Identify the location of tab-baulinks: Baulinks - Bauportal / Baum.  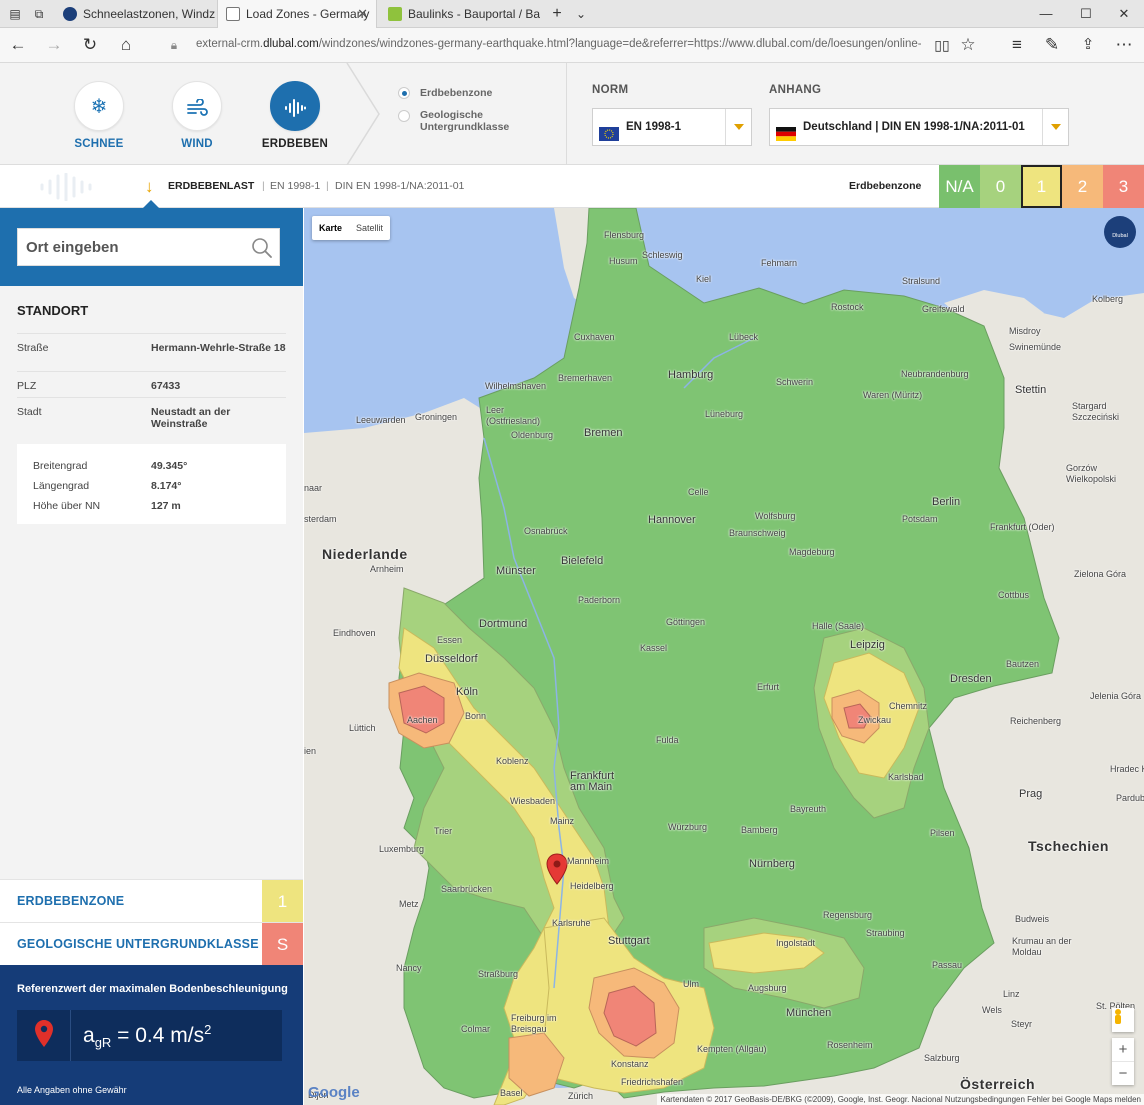
(460, 14).